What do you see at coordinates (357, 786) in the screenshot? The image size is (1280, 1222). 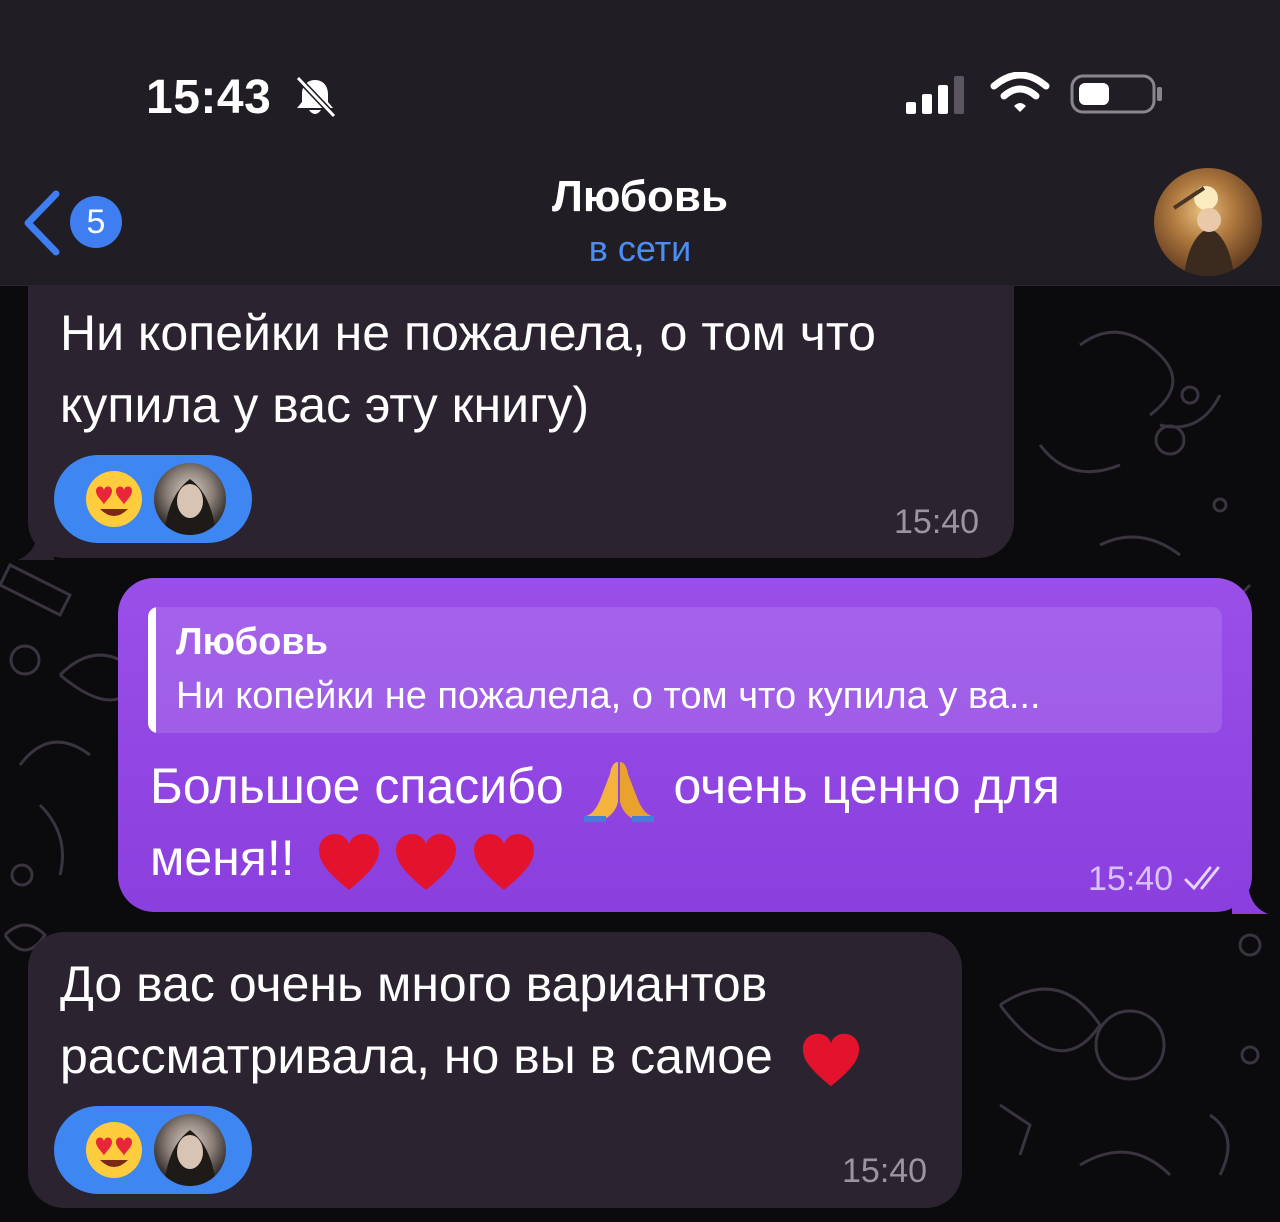 I see `message-text: Большое спасибо` at bounding box center [357, 786].